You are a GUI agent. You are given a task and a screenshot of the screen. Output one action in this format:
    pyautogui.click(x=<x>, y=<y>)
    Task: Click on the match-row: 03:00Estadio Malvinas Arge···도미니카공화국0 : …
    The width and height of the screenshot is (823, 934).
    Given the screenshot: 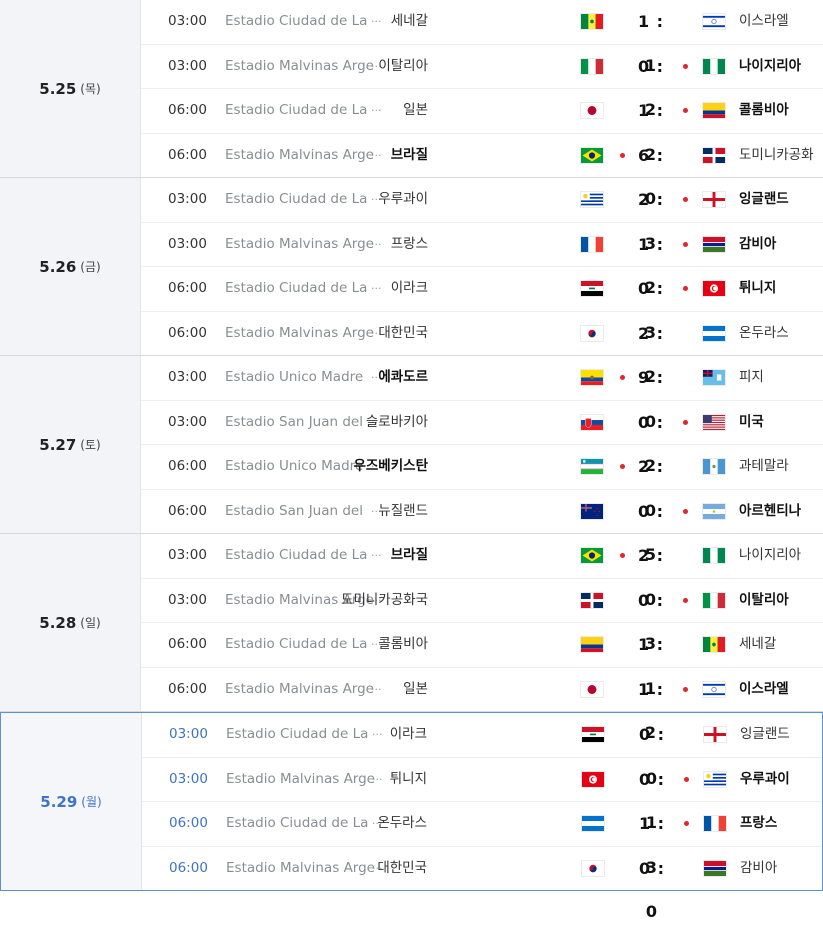 What is the action you would take?
    pyautogui.click(x=482, y=601)
    